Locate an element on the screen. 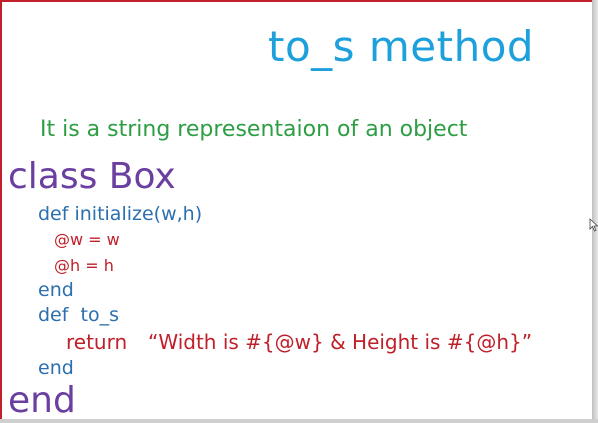 This screenshot has height=423, width=598. window-bottom-edge is located at coordinates (299, 421).